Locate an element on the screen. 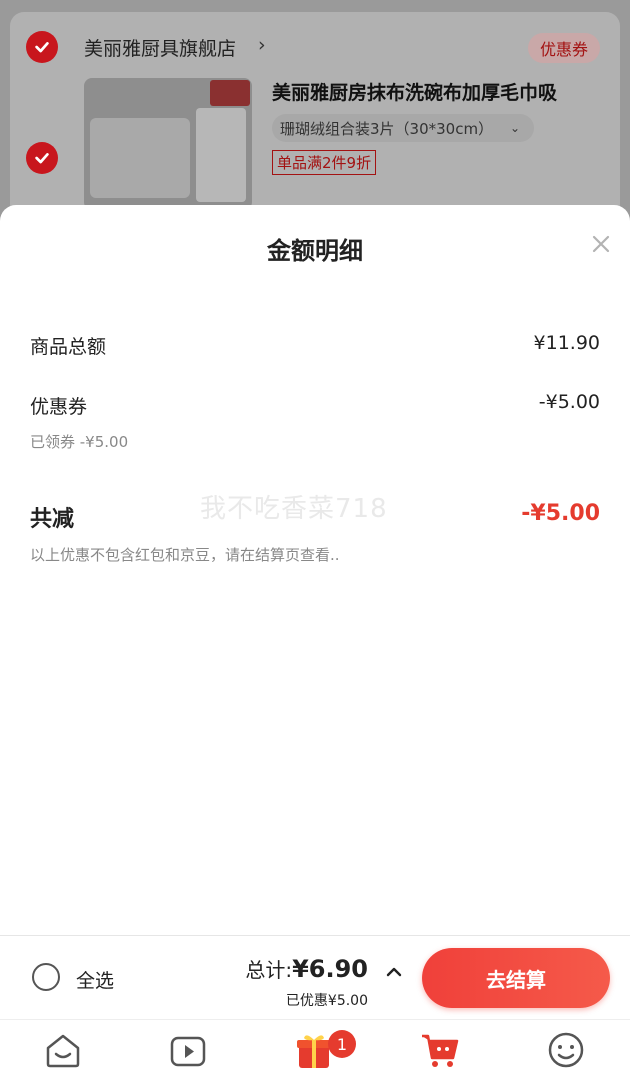  gift-icon is located at coordinates (314, 1050).